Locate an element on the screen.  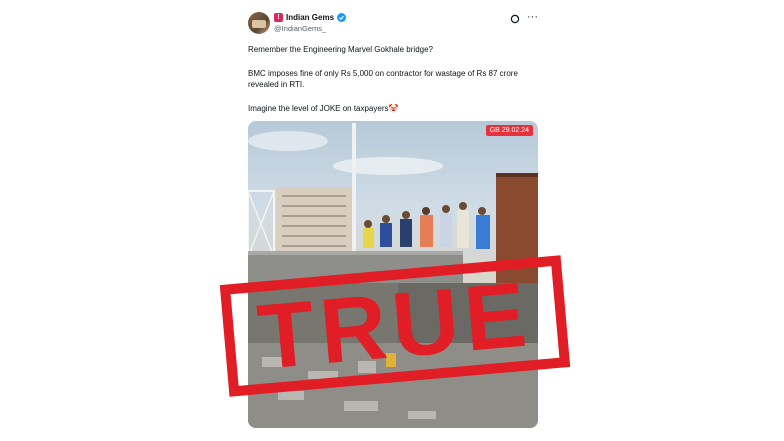
display-name: Indian Gems is located at coordinates (310, 17).